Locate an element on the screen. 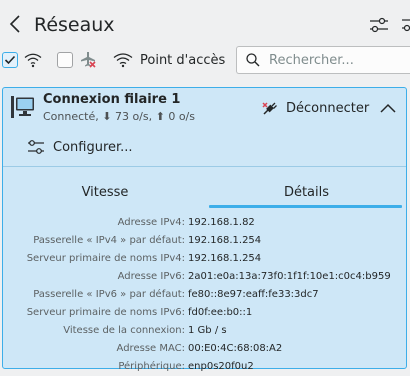 The width and height of the screenshot is (410, 376). chevron-up-icon is located at coordinates (388, 108).